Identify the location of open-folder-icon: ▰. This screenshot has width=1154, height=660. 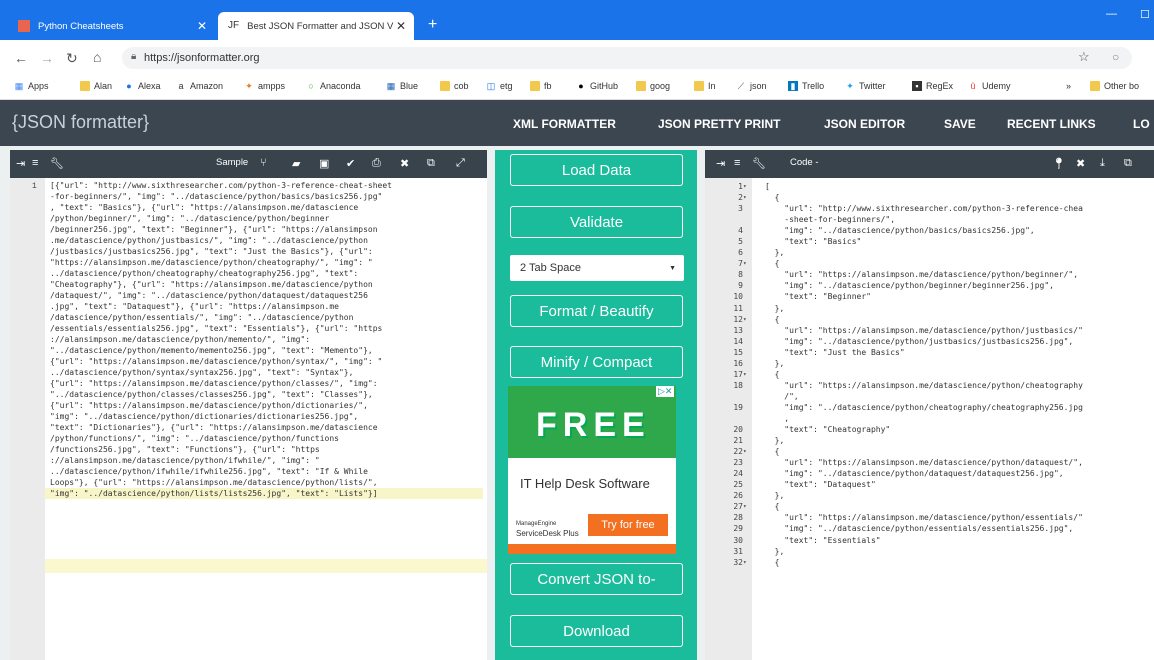
(296, 163).